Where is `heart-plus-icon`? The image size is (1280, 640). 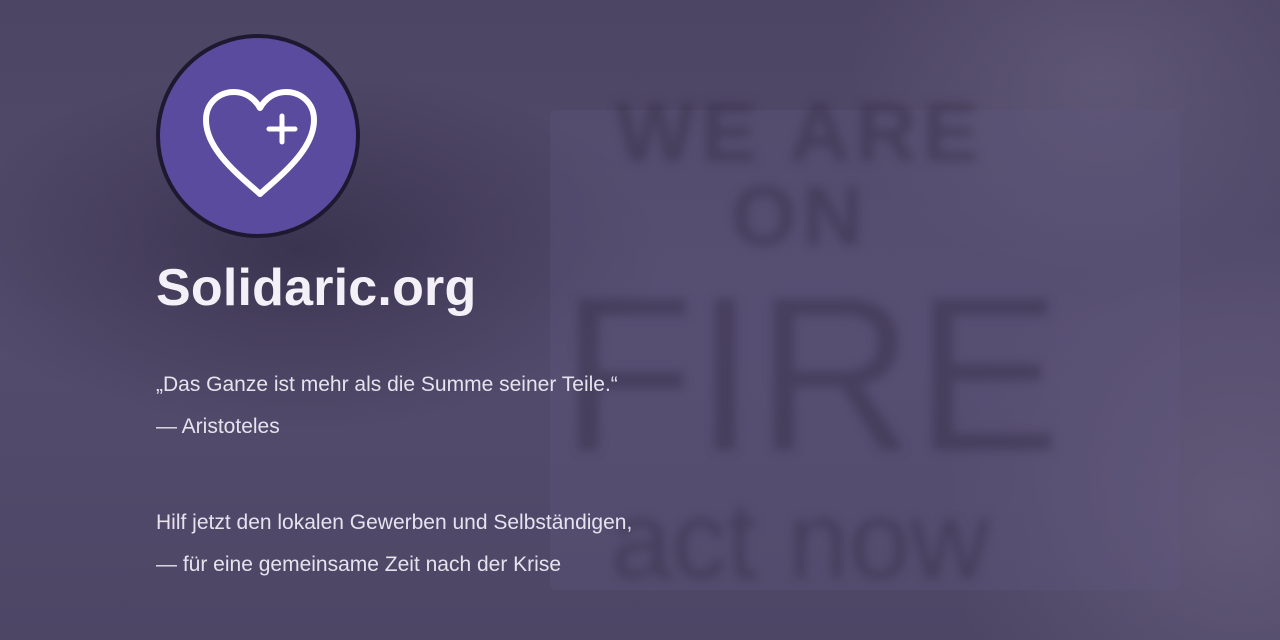
heart-plus-icon is located at coordinates (260, 143).